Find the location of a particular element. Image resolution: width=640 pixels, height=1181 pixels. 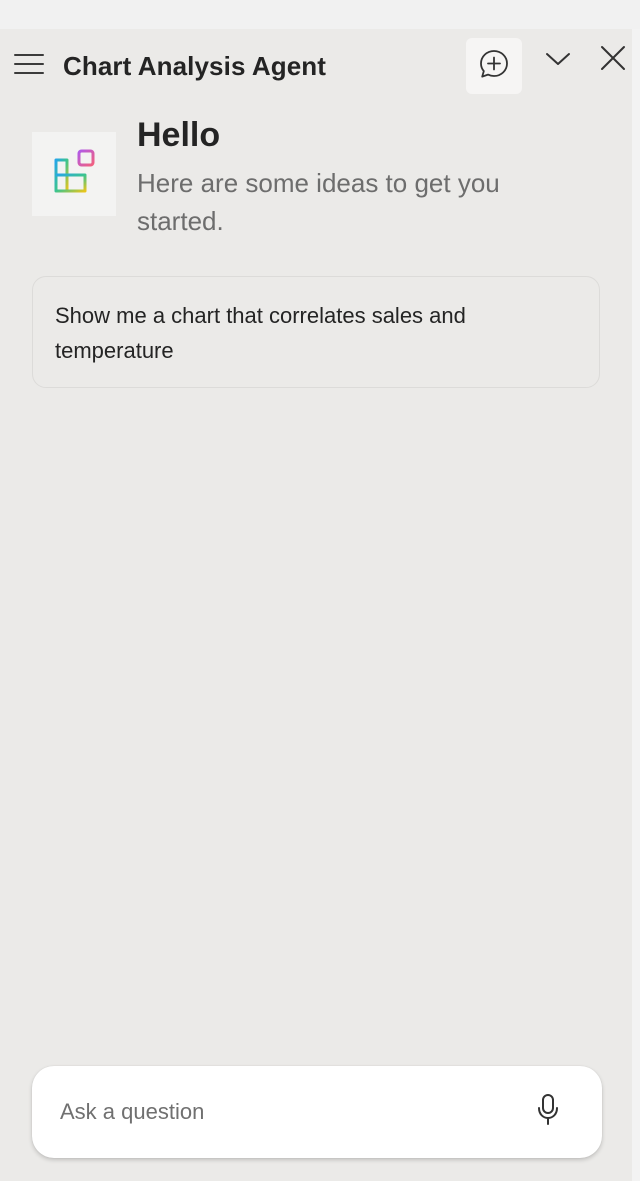

chat-add-icon is located at coordinates (494, 66).